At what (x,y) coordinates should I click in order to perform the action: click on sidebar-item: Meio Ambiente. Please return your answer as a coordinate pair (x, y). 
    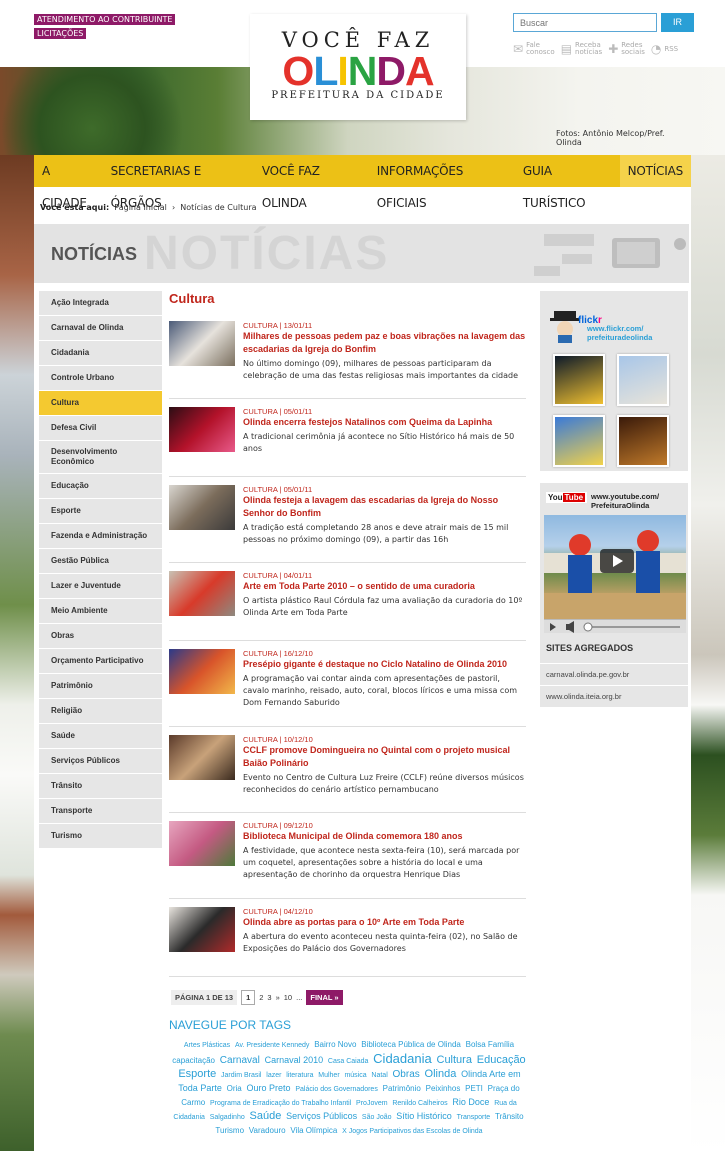
    Looking at the image, I should click on (100, 611).